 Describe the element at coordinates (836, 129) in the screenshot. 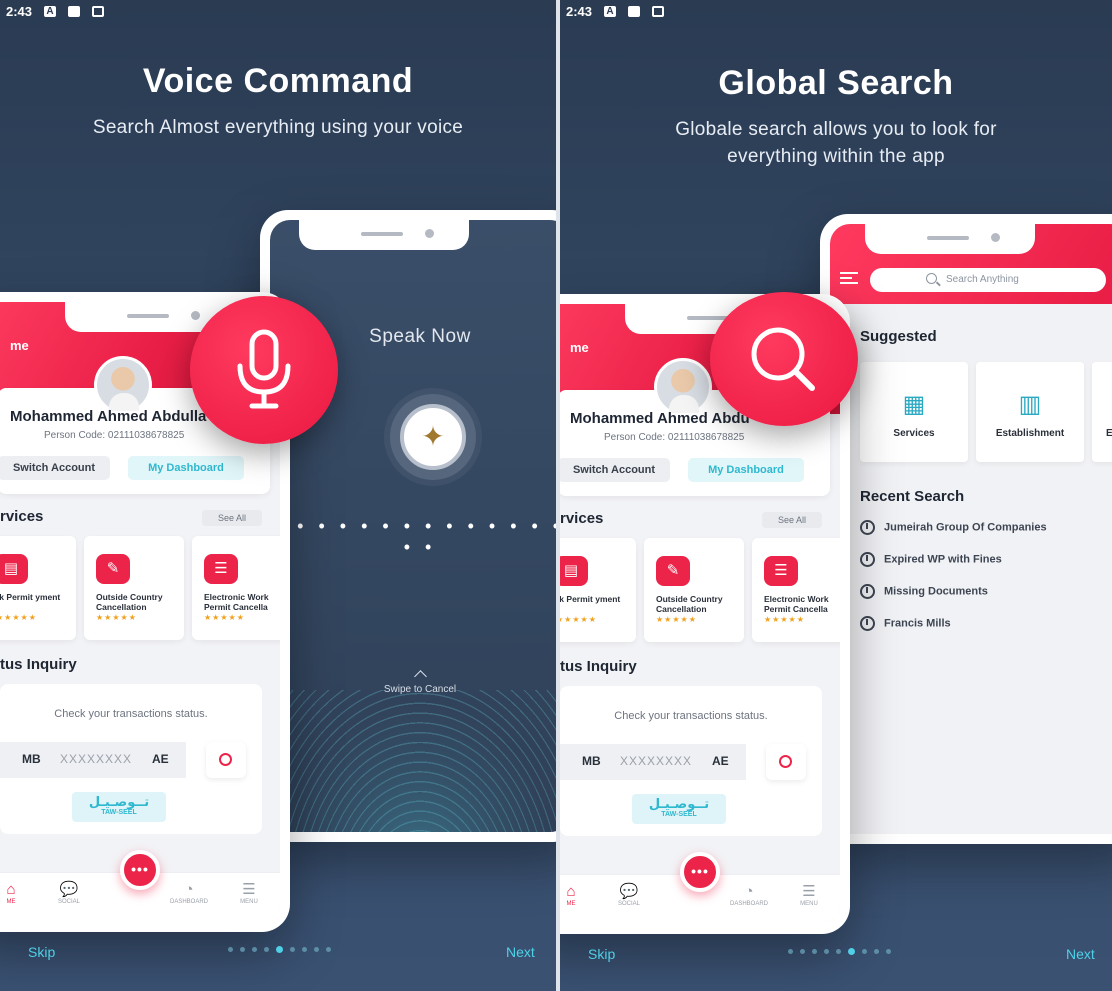

I see `slide-subtitle-line1: Globale search allows you to look for` at that location.